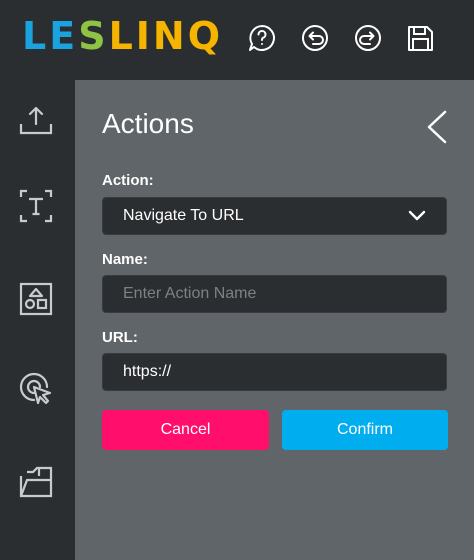 This screenshot has height=560, width=474. Describe the element at coordinates (417, 215) in the screenshot. I see `chevron-down-icon` at that location.